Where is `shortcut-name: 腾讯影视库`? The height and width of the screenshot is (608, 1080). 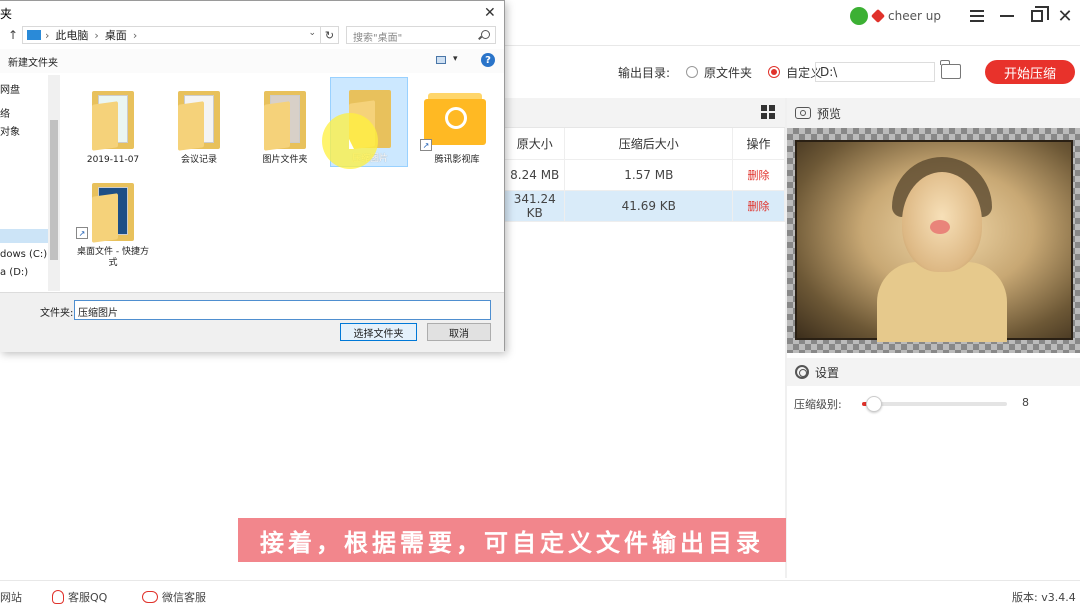
shortcut-name: 腾讯影视库 is located at coordinates (457, 160).